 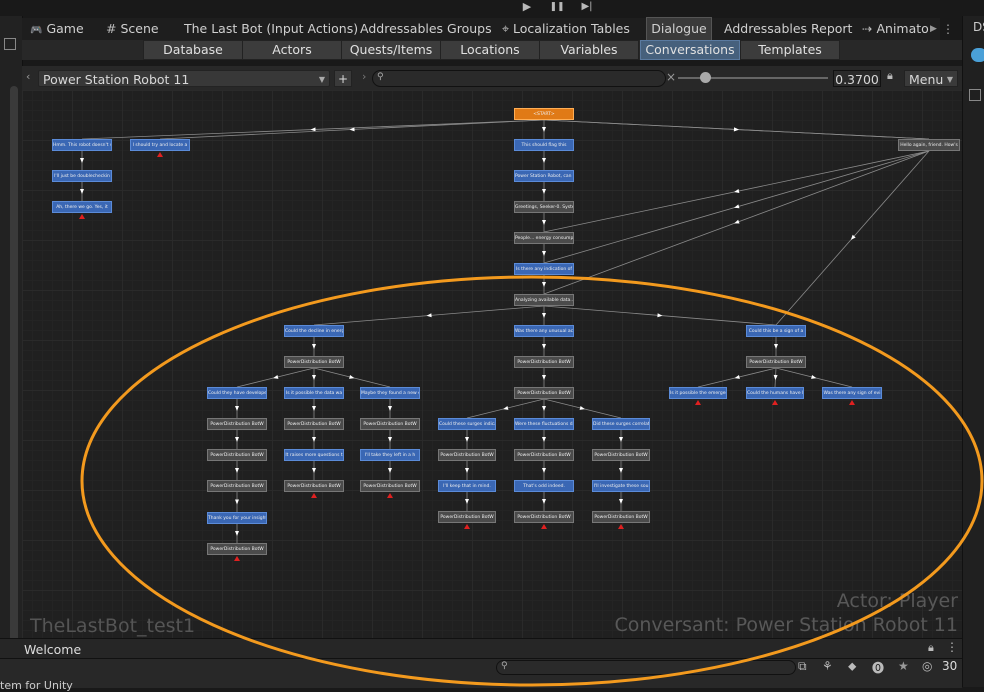 What do you see at coordinates (852, 393) in the screenshot?
I see `player-dialogue-node: Was there any sign of evi` at bounding box center [852, 393].